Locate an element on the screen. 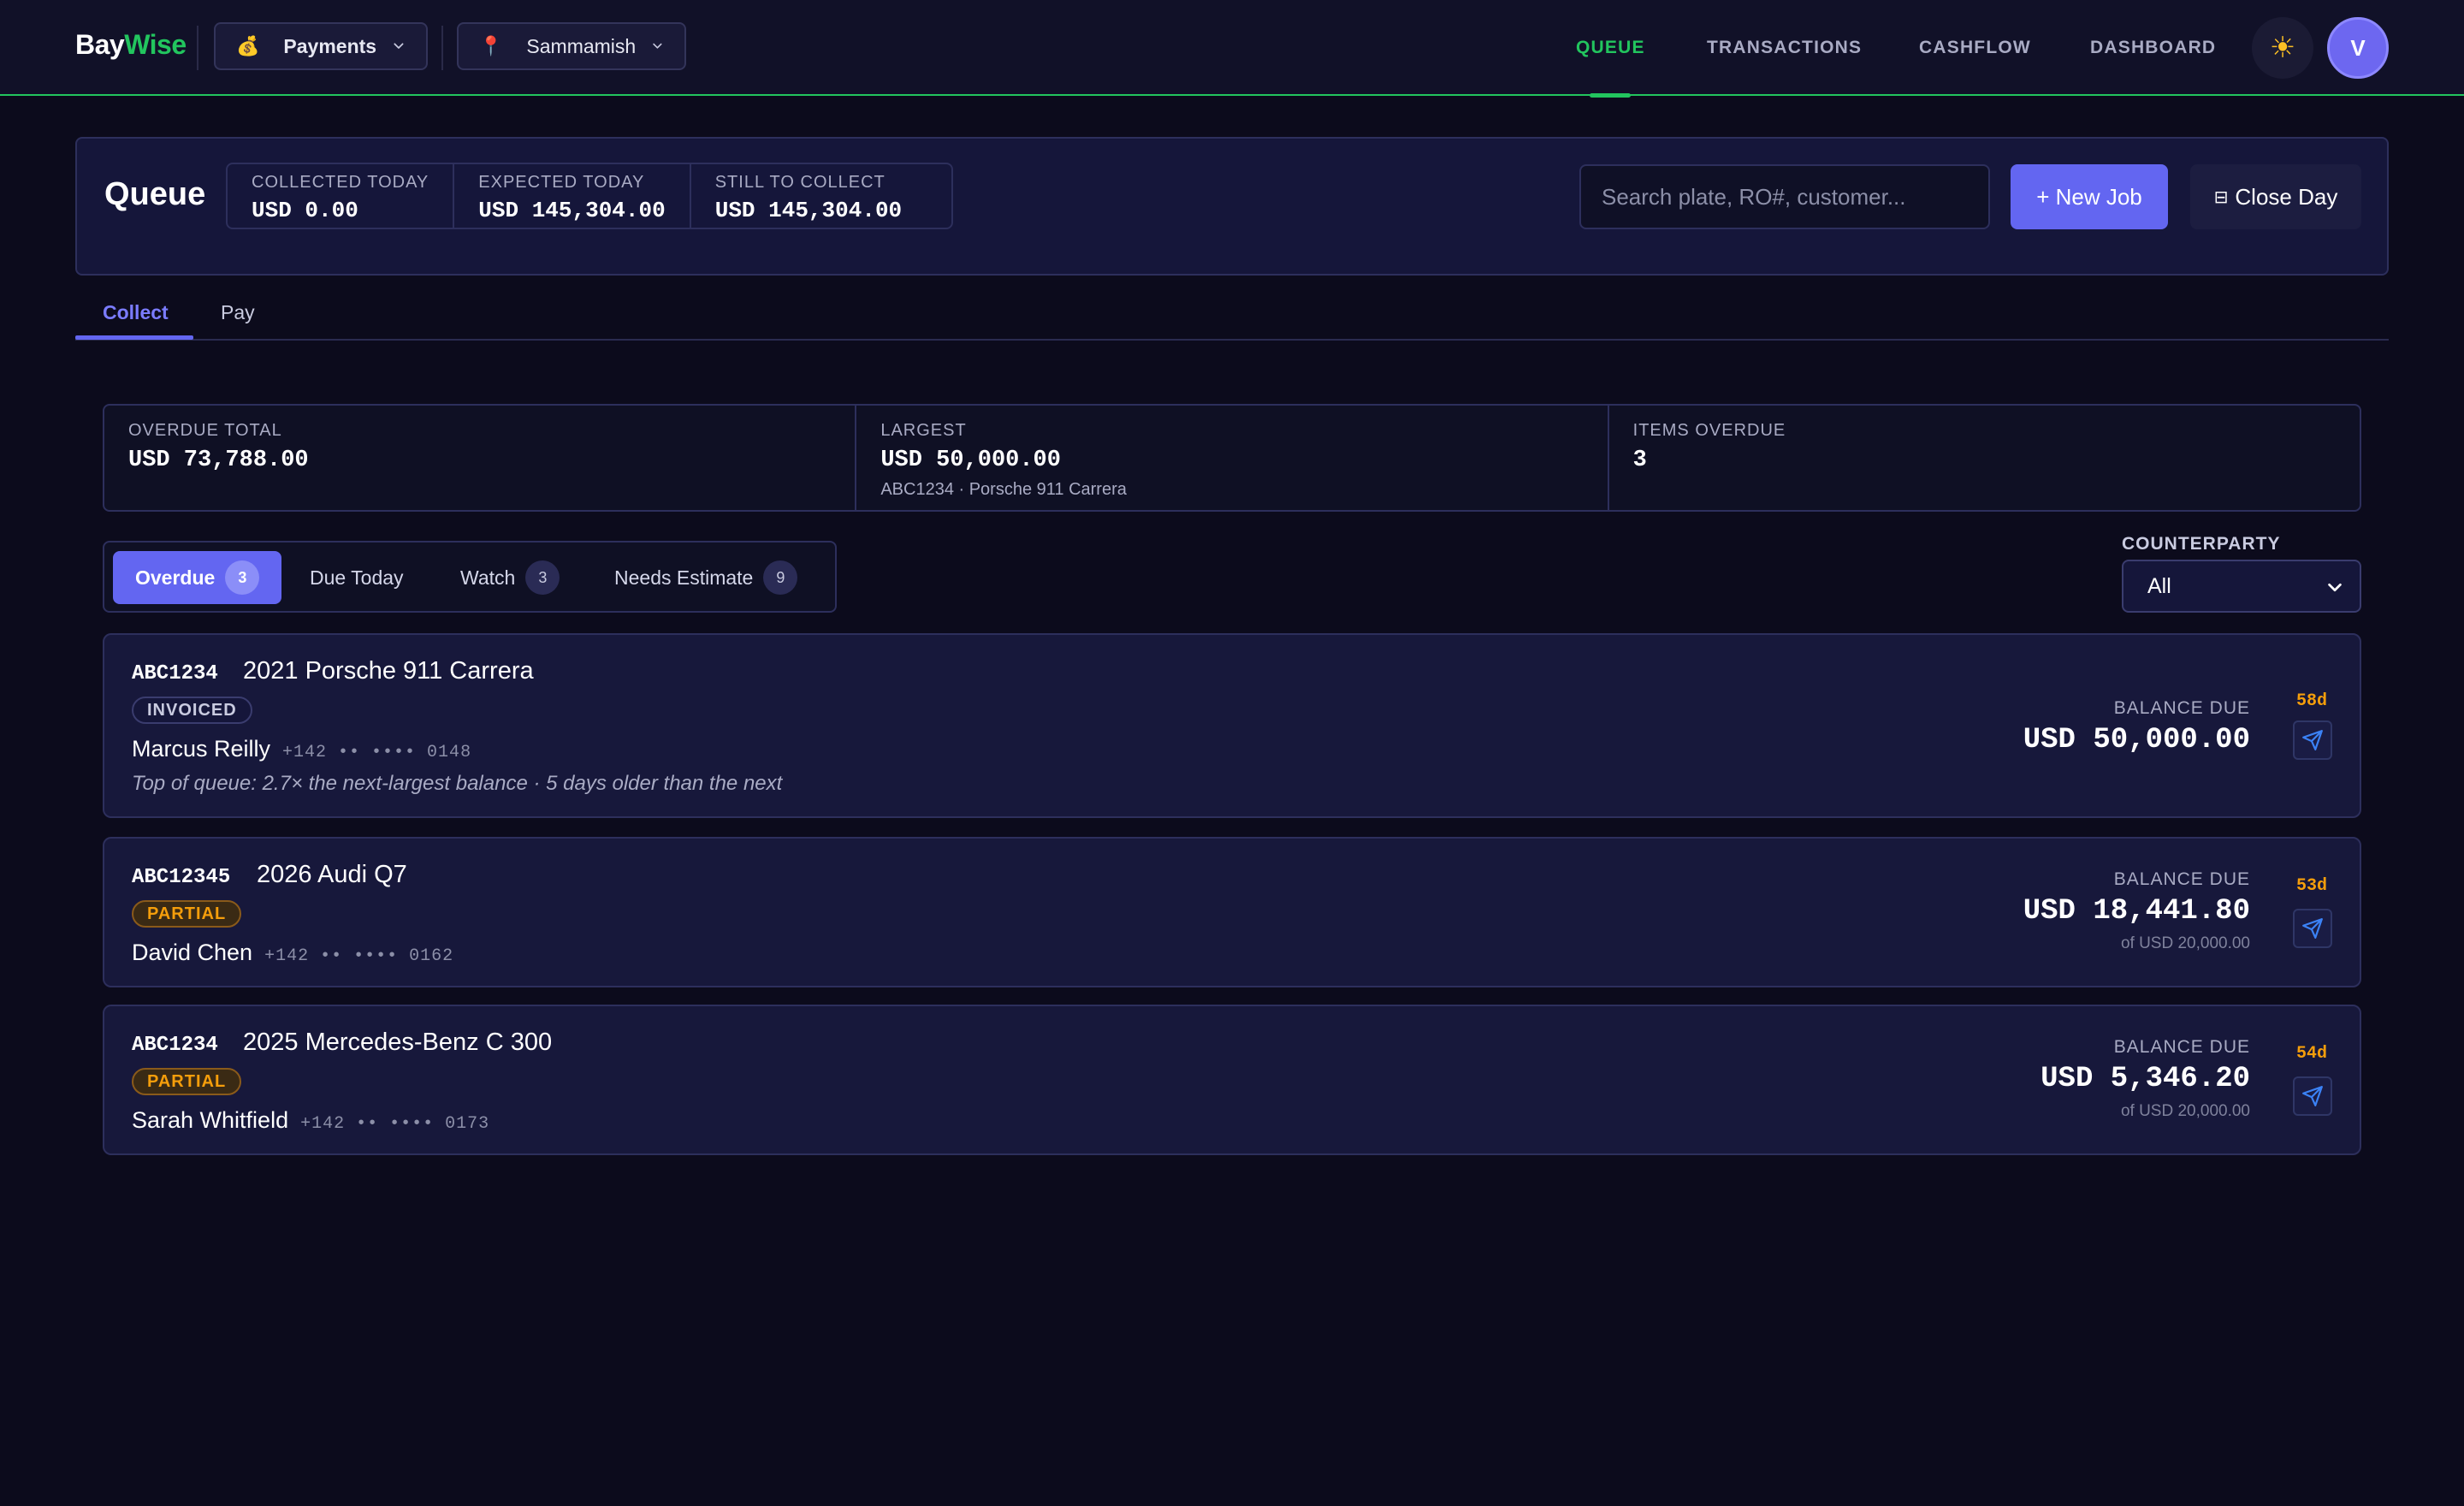  count-badge: 9 is located at coordinates (780, 577).